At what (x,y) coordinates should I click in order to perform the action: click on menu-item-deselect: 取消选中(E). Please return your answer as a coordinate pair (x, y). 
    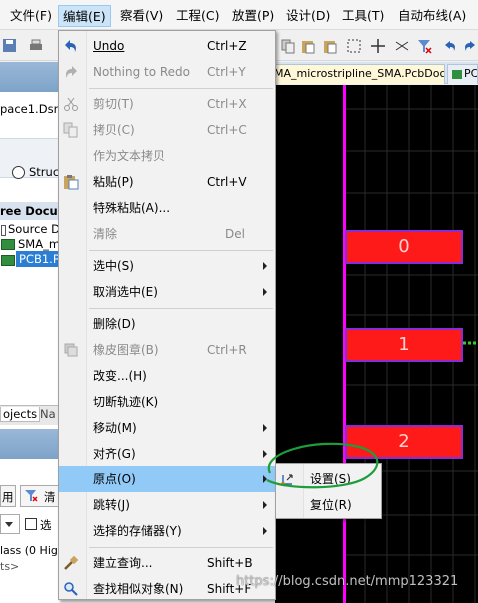
    Looking at the image, I should click on (167, 292).